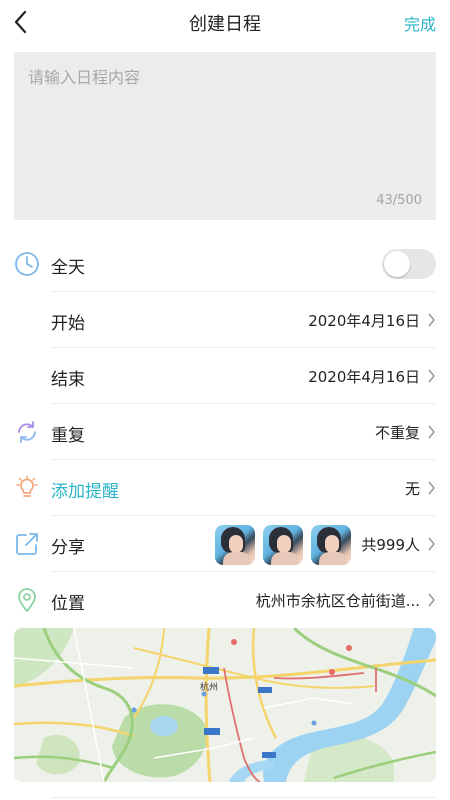  What do you see at coordinates (225, 488) in the screenshot?
I see `row-reminder: 添加提醒 无` at bounding box center [225, 488].